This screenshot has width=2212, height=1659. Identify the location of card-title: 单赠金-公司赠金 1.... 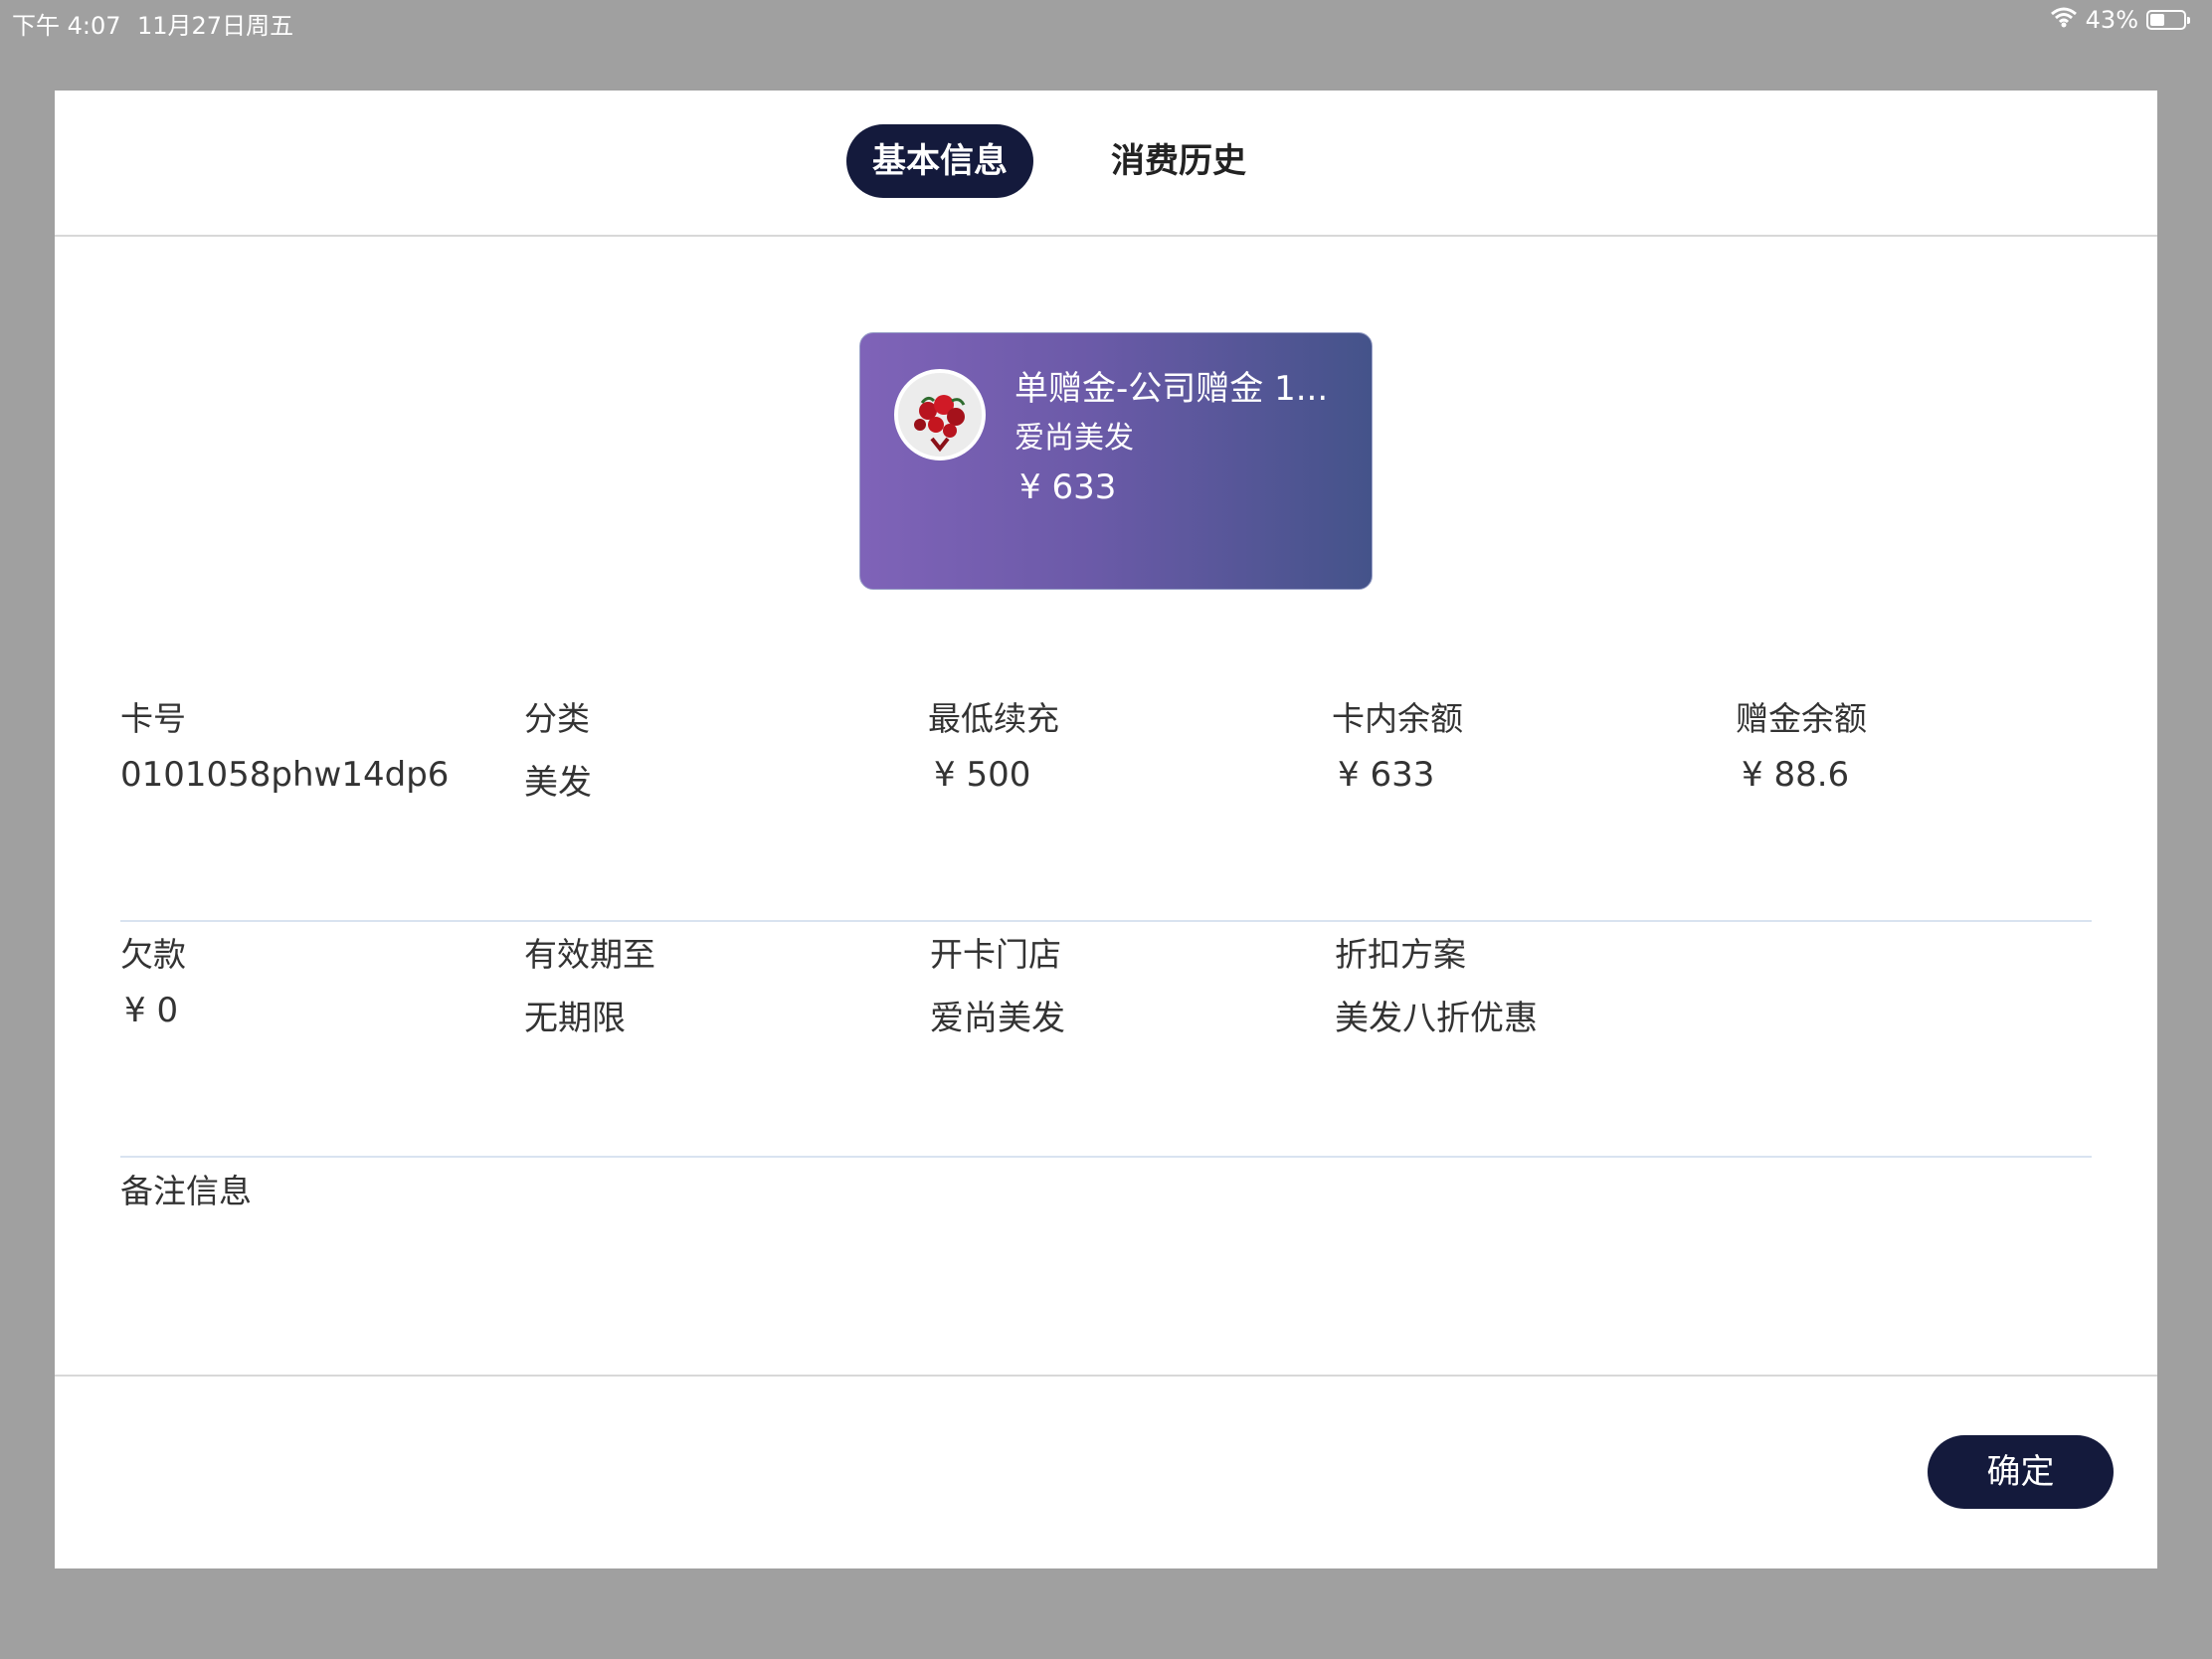
(1171, 389).